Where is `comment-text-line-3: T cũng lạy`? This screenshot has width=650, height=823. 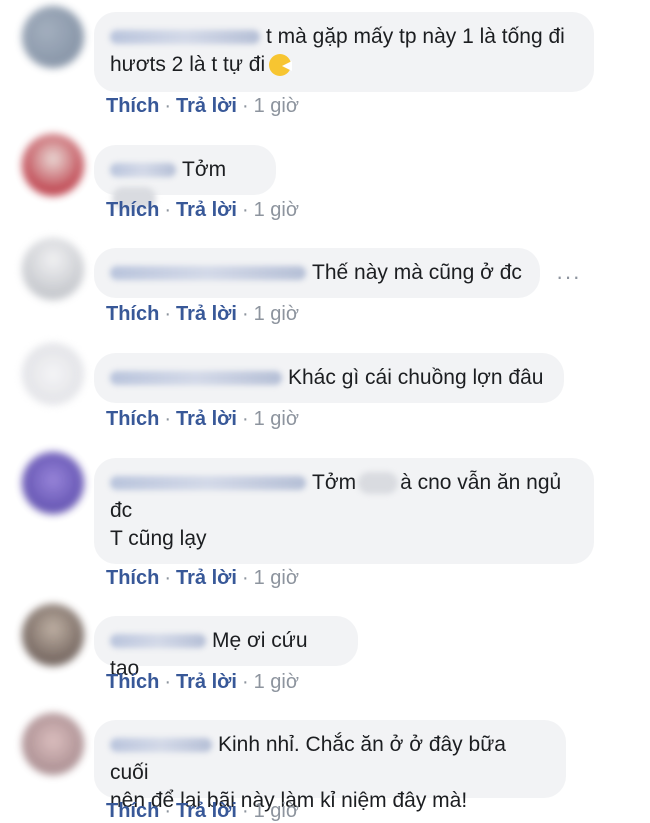
comment-text-line-3: T cũng lạy is located at coordinates (158, 538).